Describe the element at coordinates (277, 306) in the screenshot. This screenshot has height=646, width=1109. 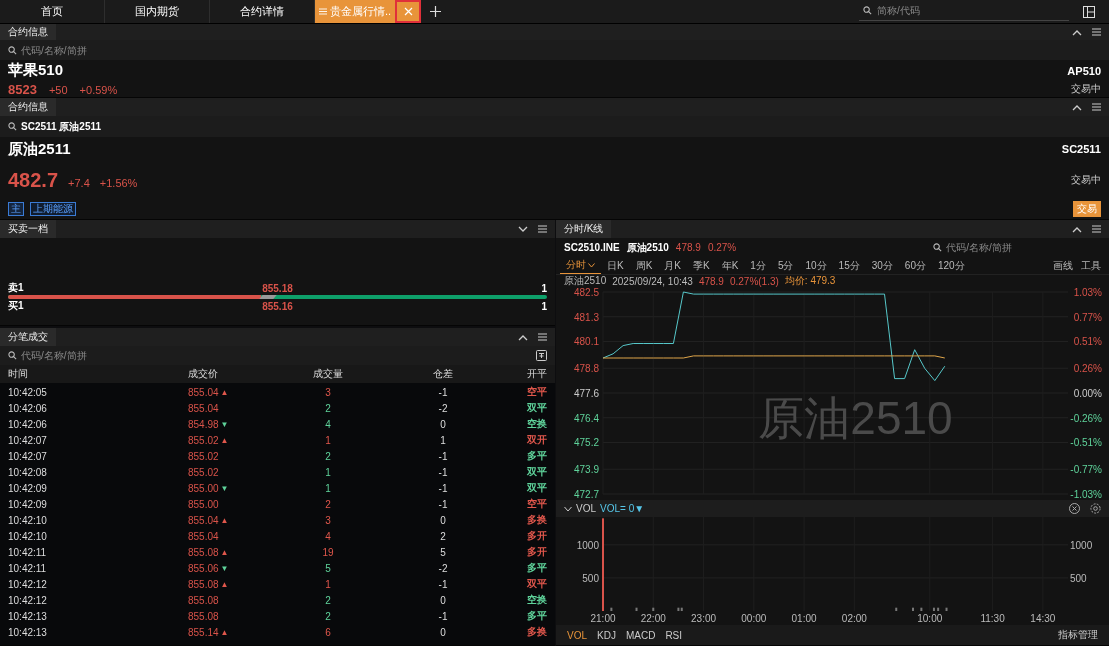
I see `bid-price: 855.16` at that location.